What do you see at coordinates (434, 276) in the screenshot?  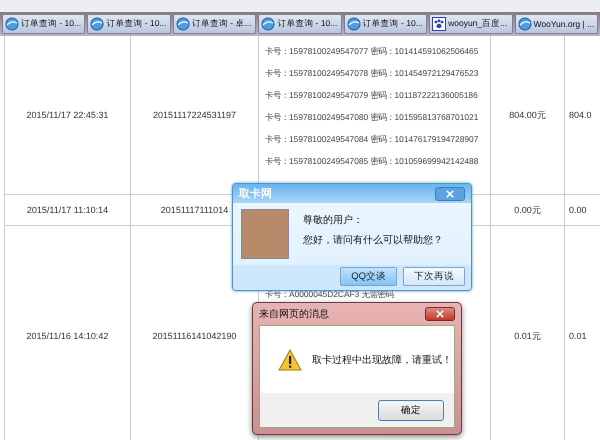 I see `popup-button: 下次再说` at bounding box center [434, 276].